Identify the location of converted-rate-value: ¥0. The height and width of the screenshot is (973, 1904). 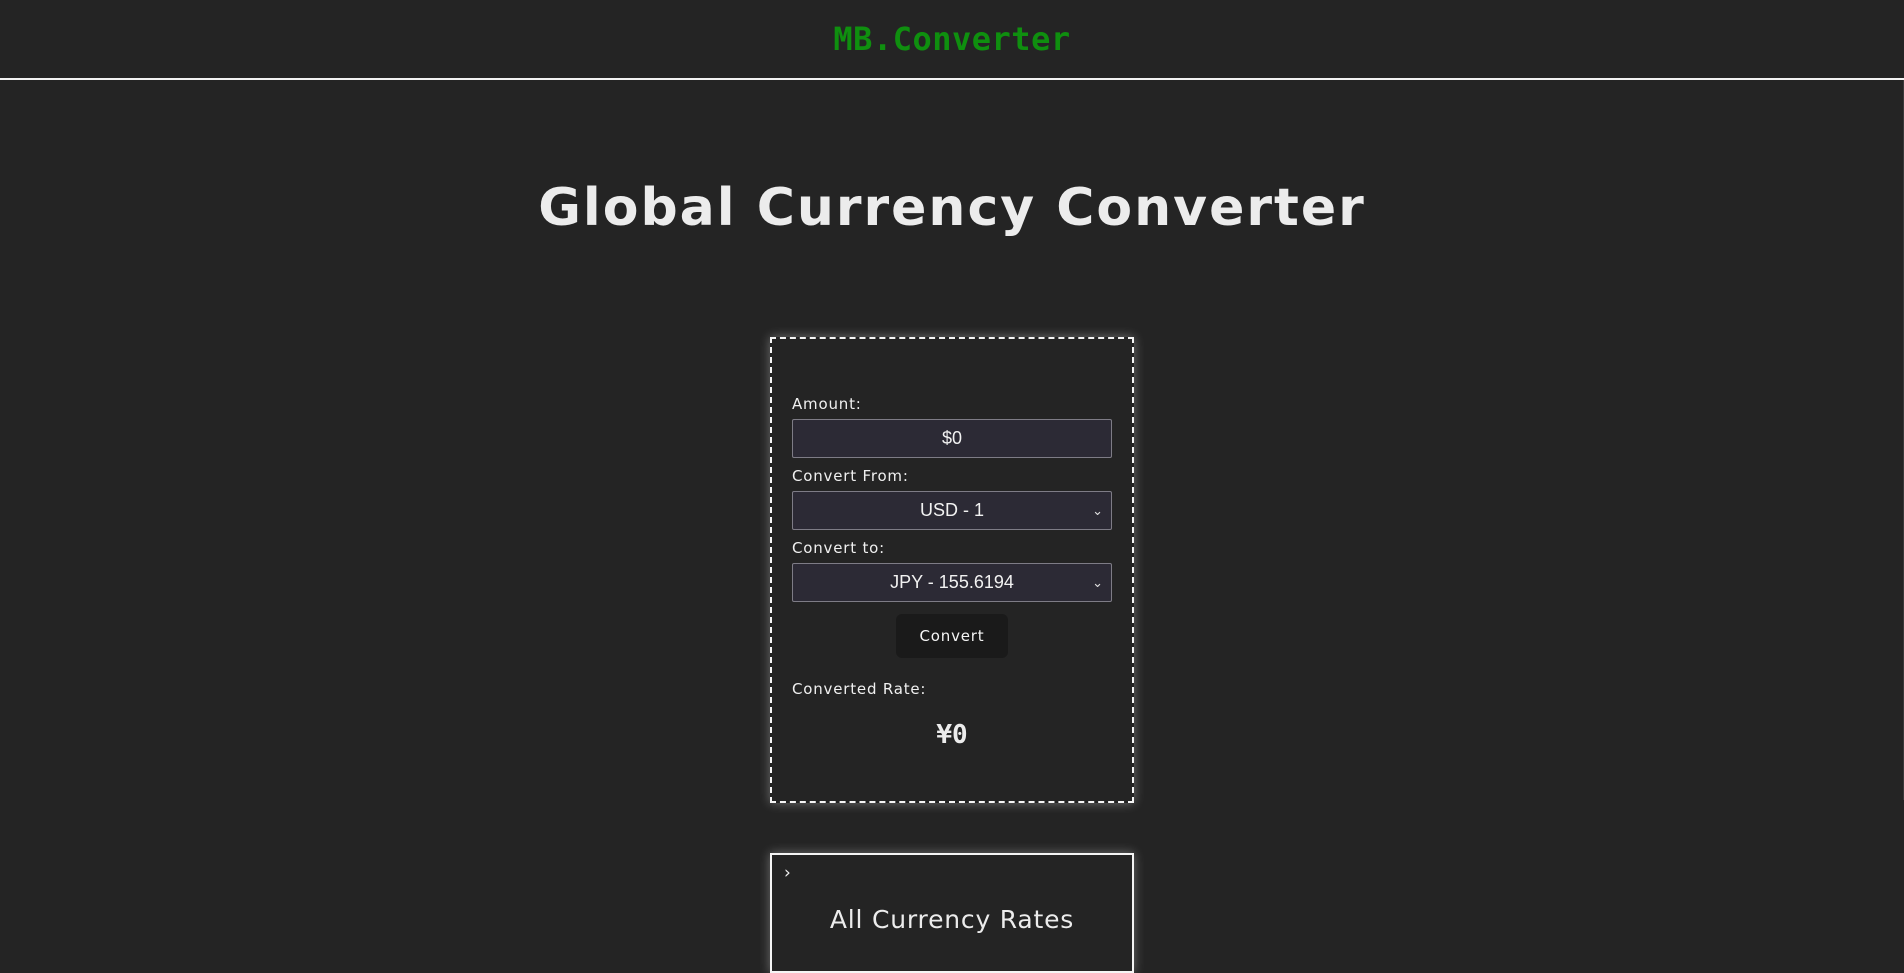
(952, 735).